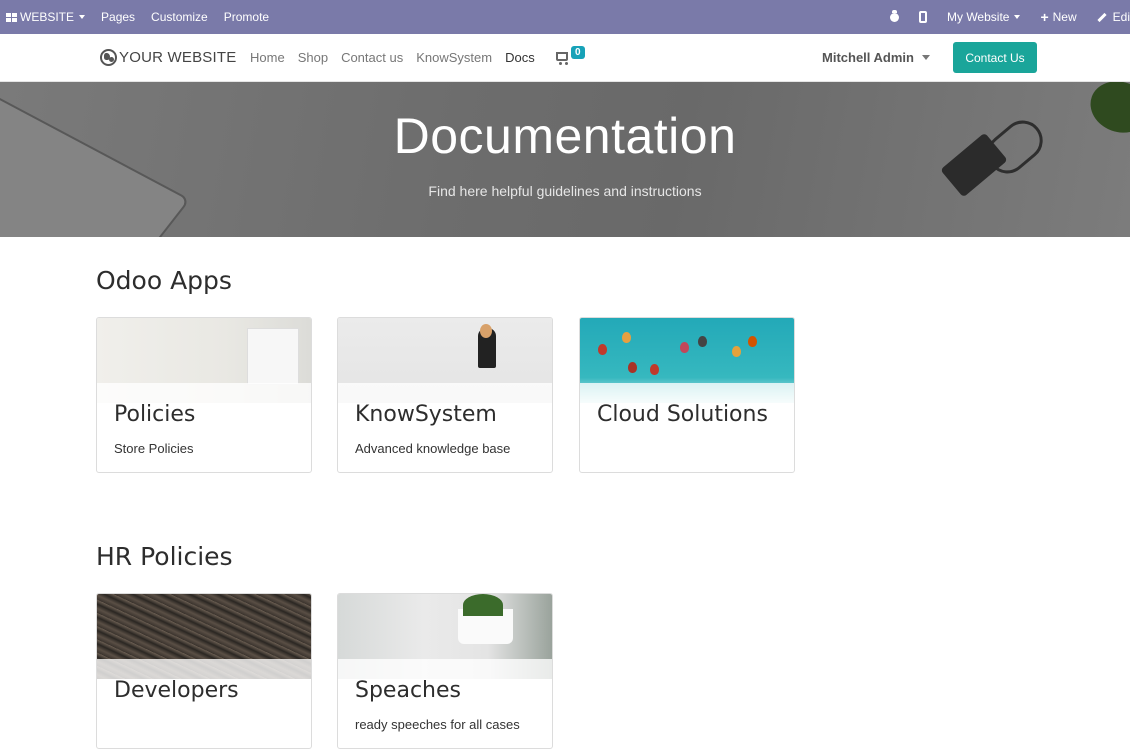 This screenshot has width=1130, height=754. Describe the element at coordinates (433, 448) in the screenshot. I see `card-description: Advanced knowledge base` at that location.